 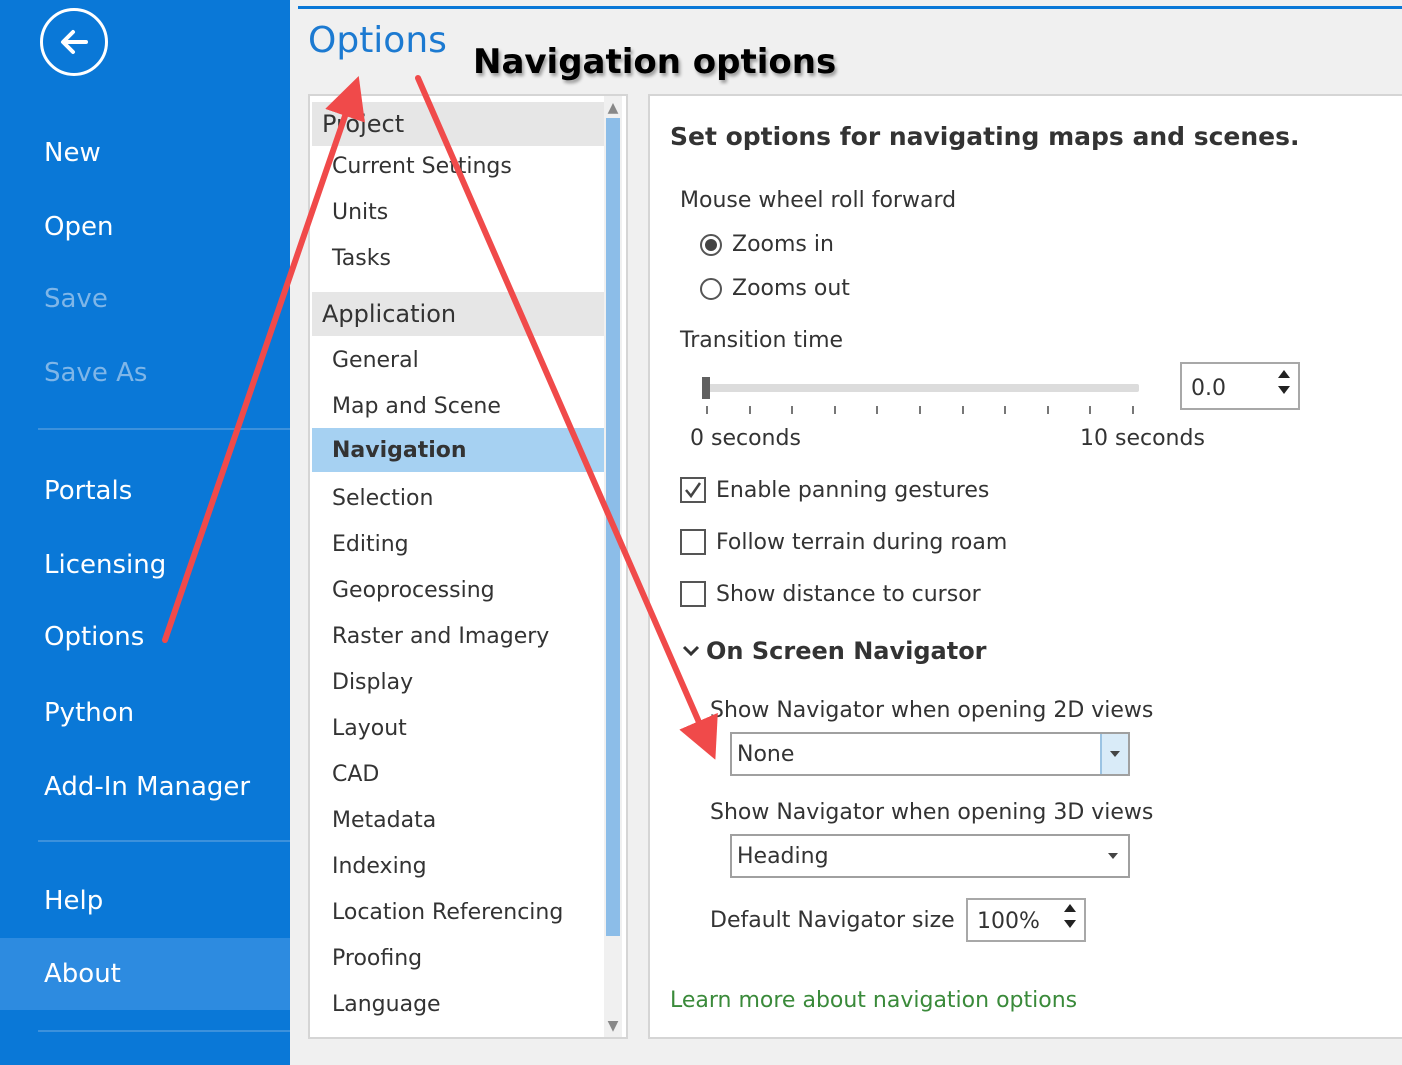 What do you see at coordinates (145, 491) in the screenshot?
I see `sidebar-item-portals: Portals` at bounding box center [145, 491].